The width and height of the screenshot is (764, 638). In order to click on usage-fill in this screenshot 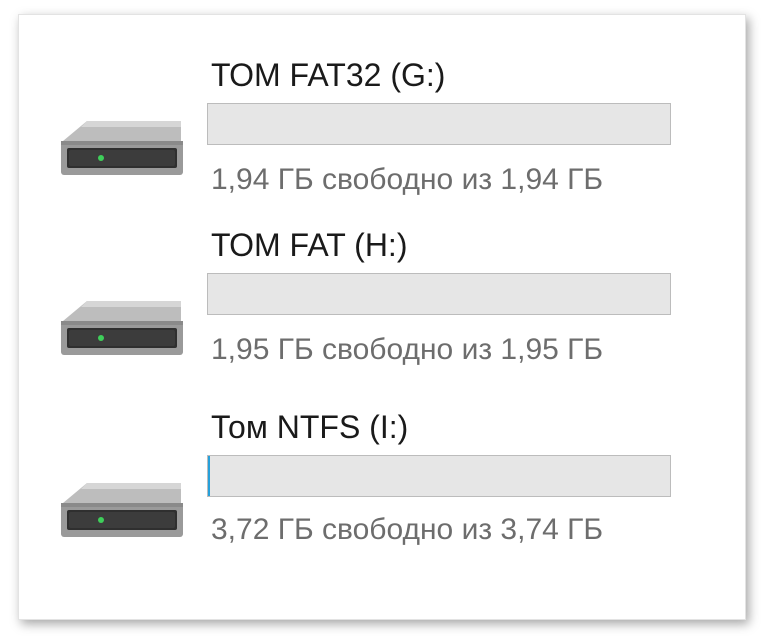, I will do `click(209, 476)`.